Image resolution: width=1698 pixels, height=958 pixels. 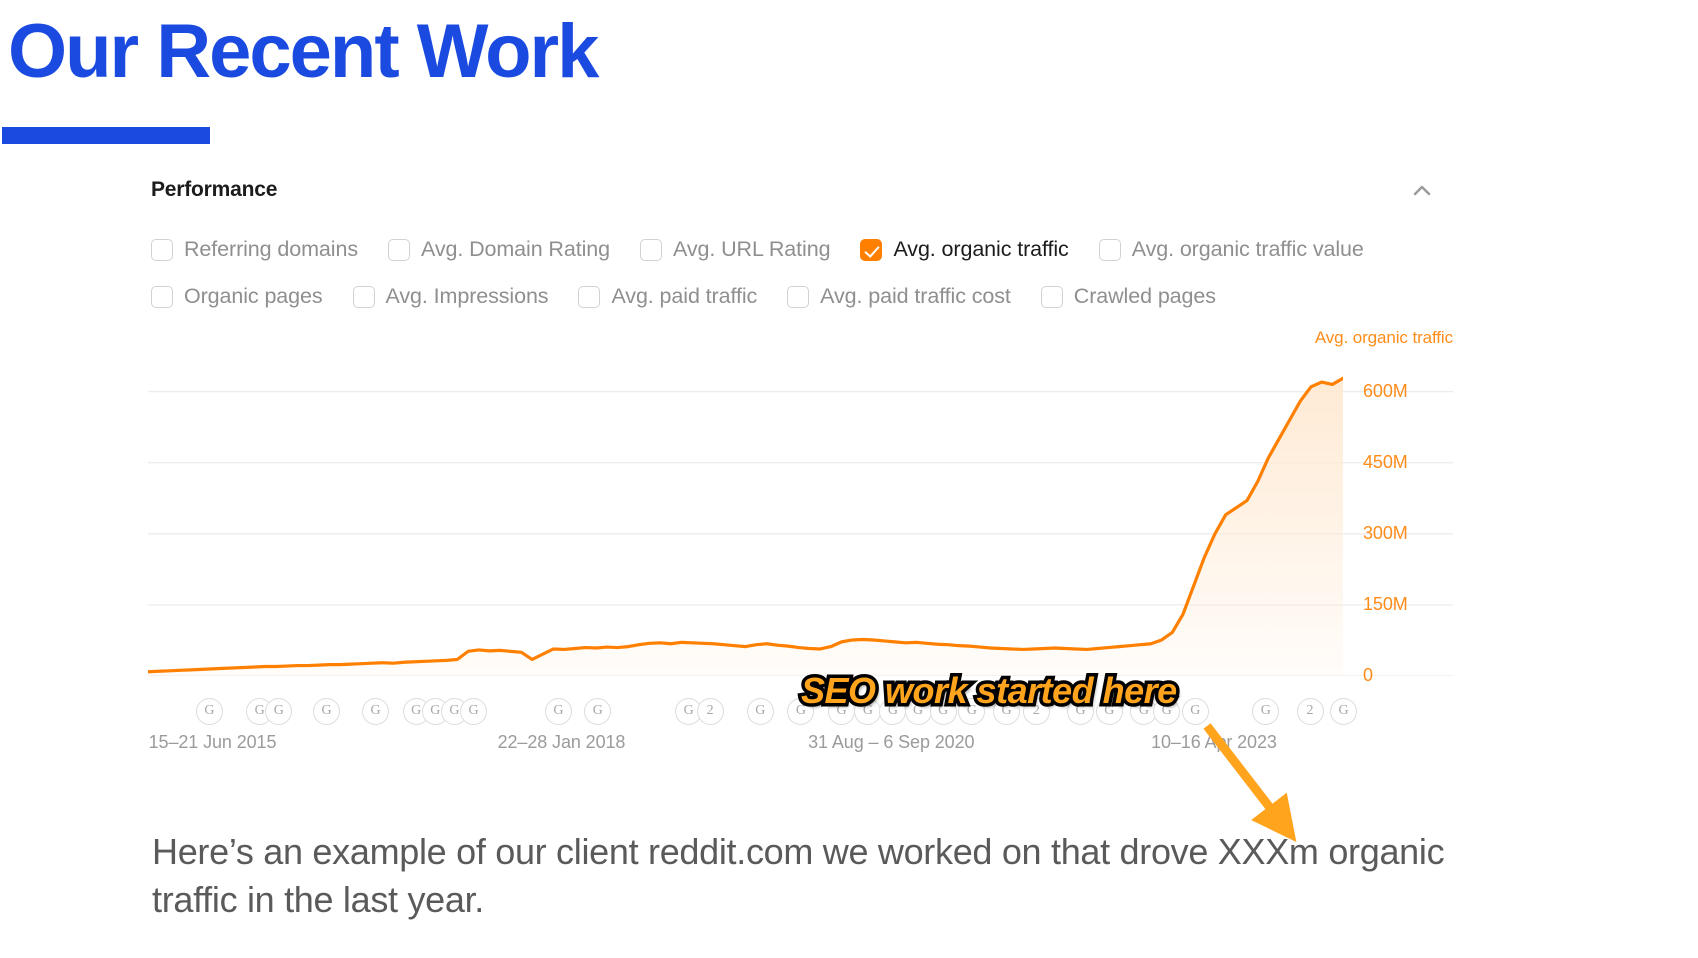 I want to click on y-axis-tick-label: 0, so click(x=1368, y=675).